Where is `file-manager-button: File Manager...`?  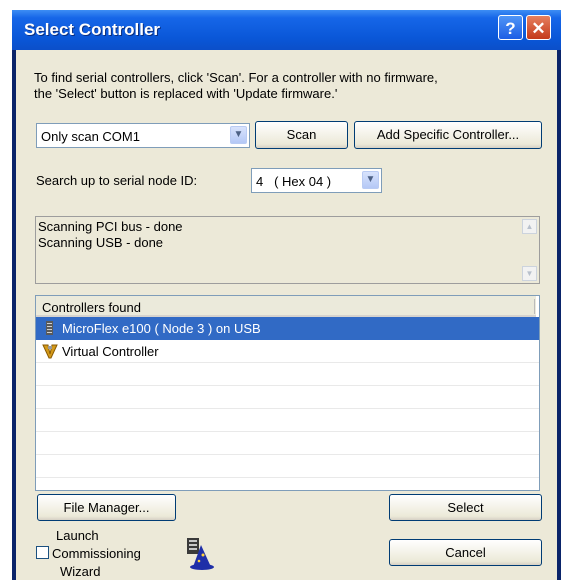
file-manager-button: File Manager... is located at coordinates (106, 507).